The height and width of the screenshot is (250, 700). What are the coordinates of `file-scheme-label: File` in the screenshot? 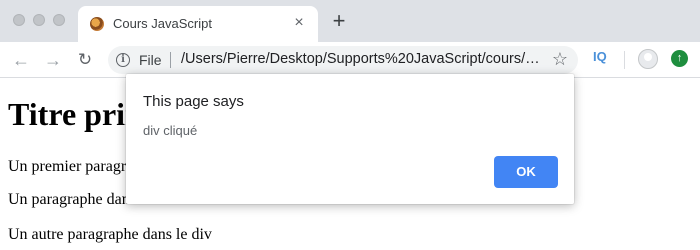 It's located at (150, 60).